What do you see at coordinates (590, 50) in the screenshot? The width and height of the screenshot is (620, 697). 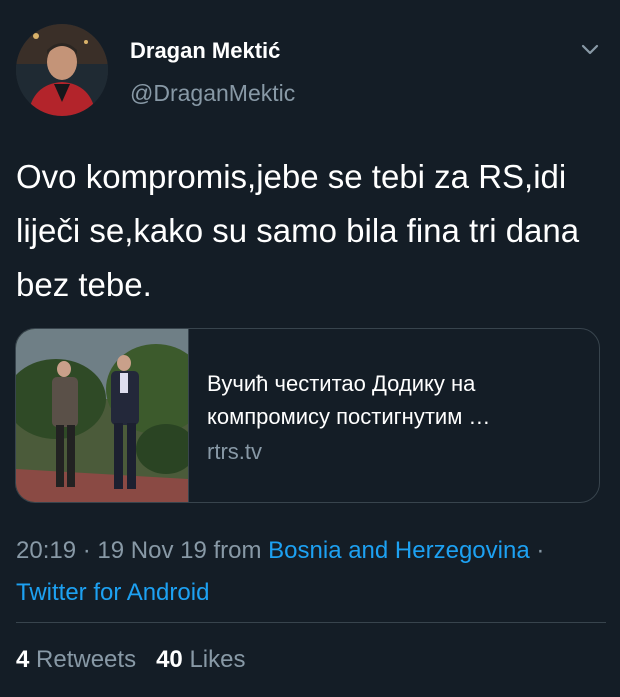 I see `chevron-down-icon` at bounding box center [590, 50].